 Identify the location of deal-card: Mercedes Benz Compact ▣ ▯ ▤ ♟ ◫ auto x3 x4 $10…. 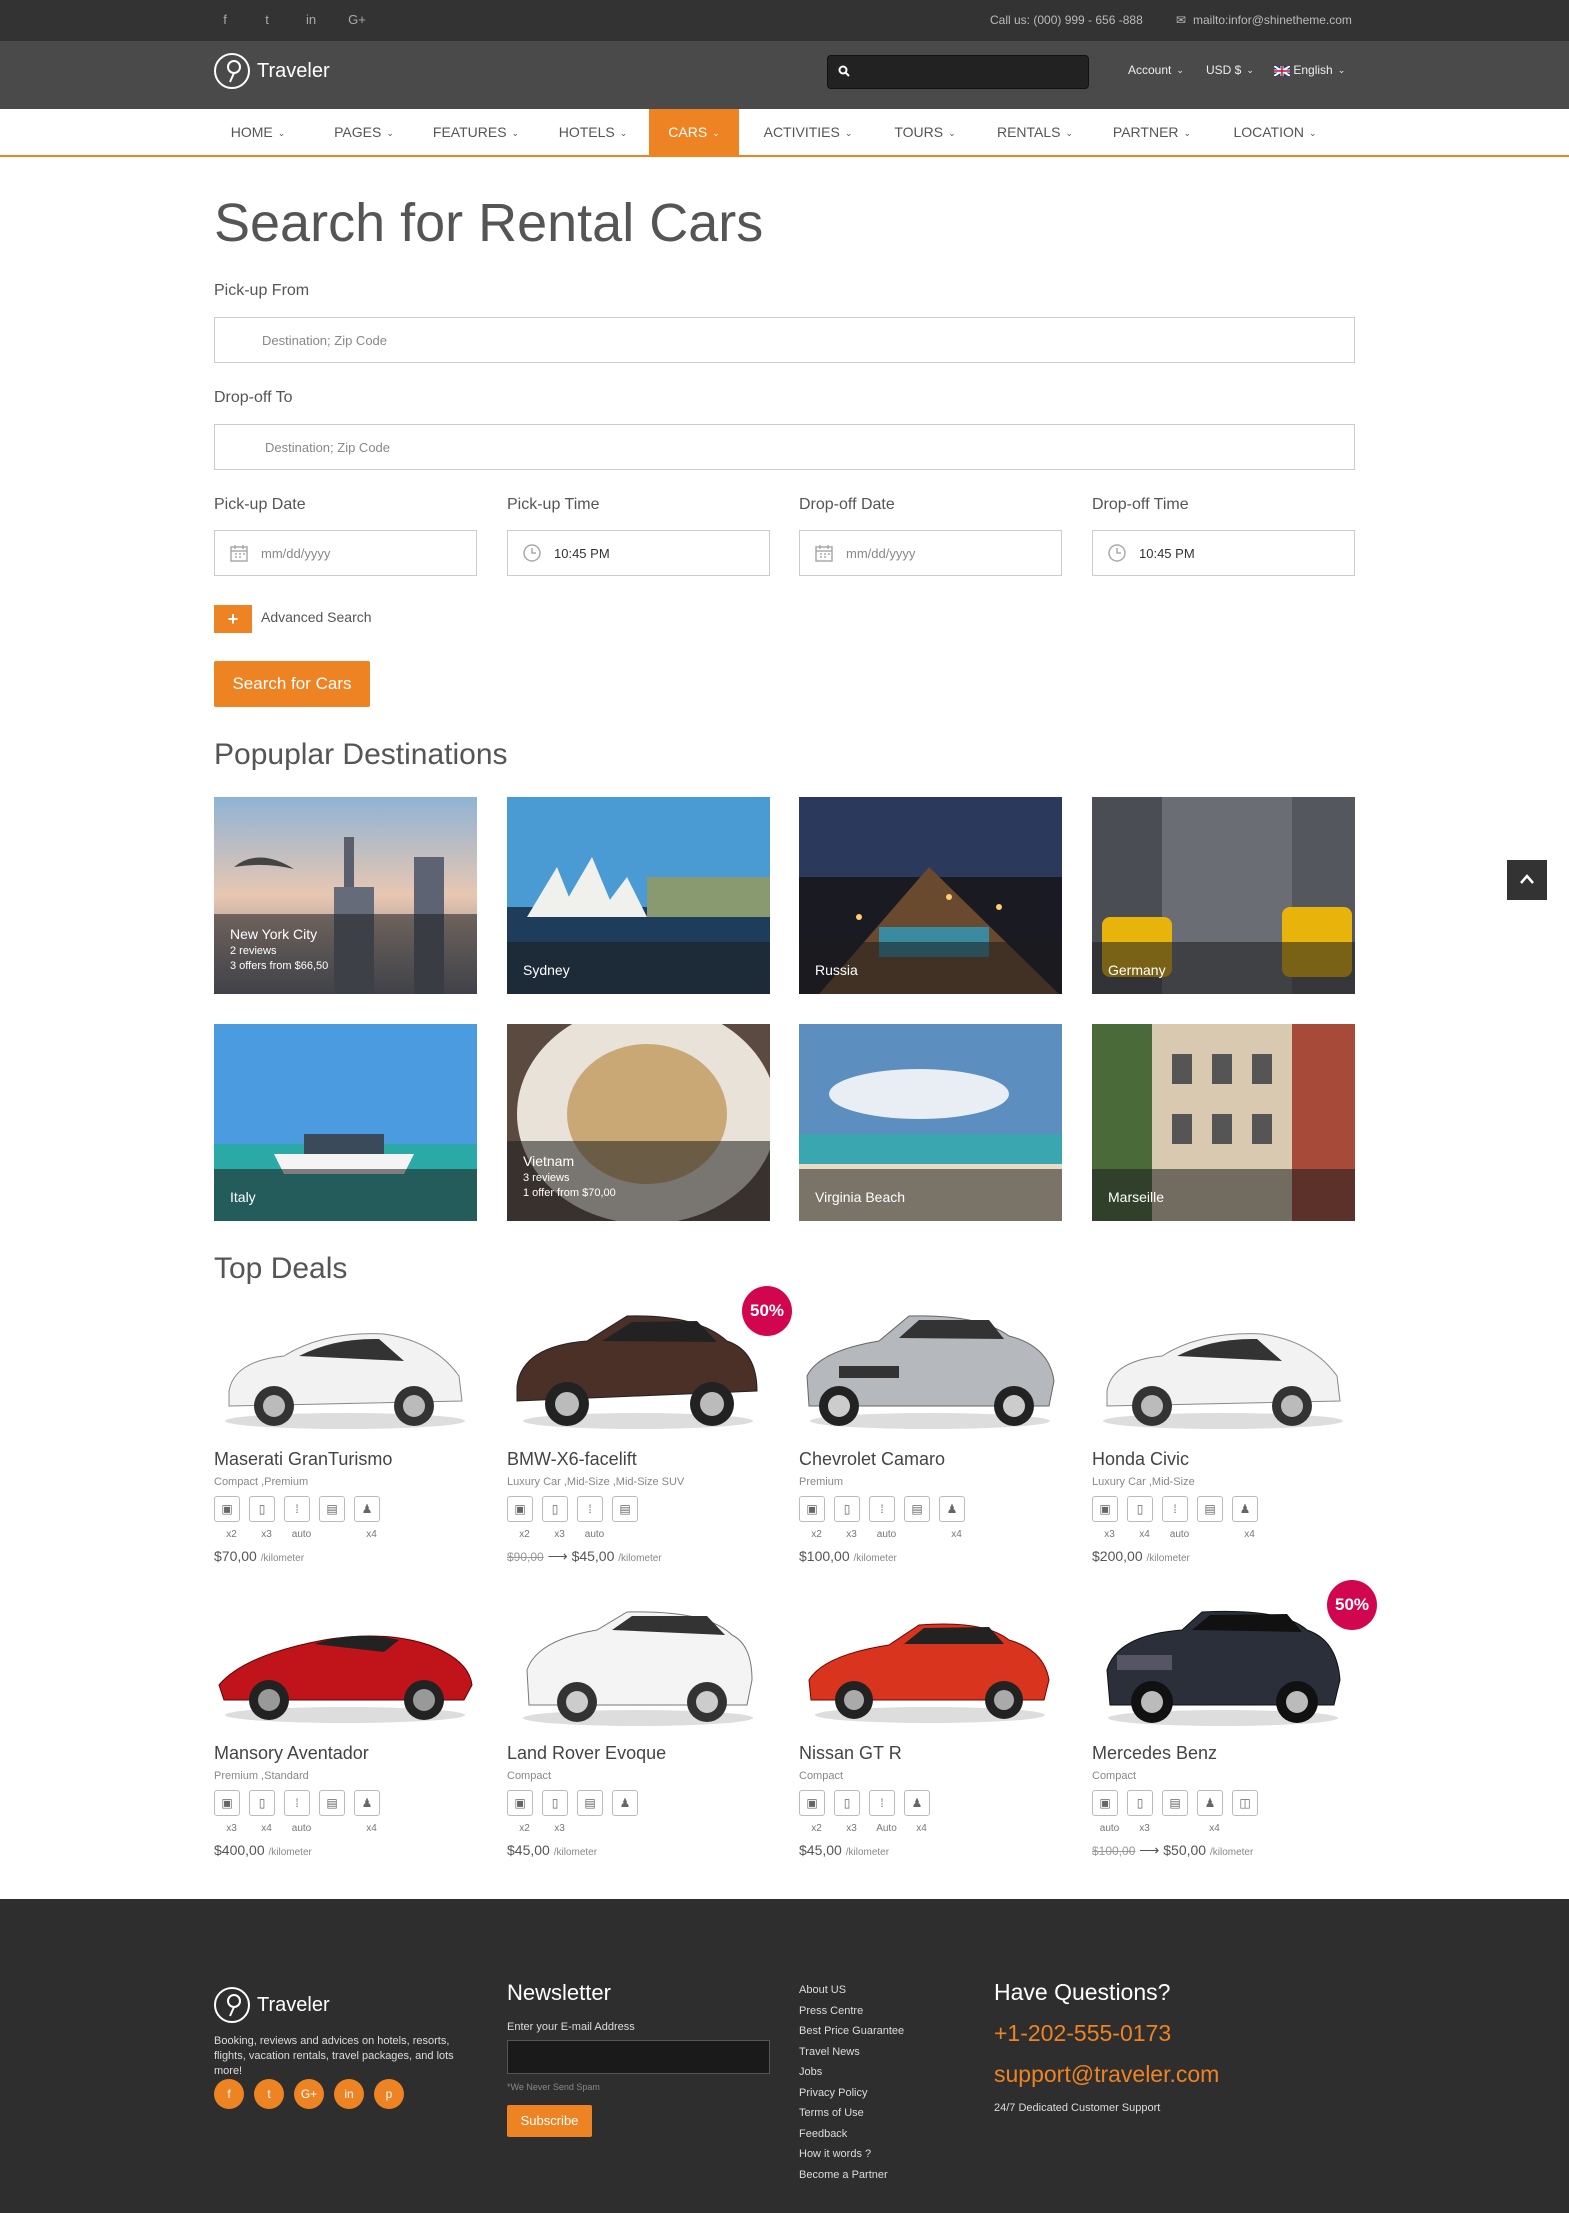
(1223, 1729).